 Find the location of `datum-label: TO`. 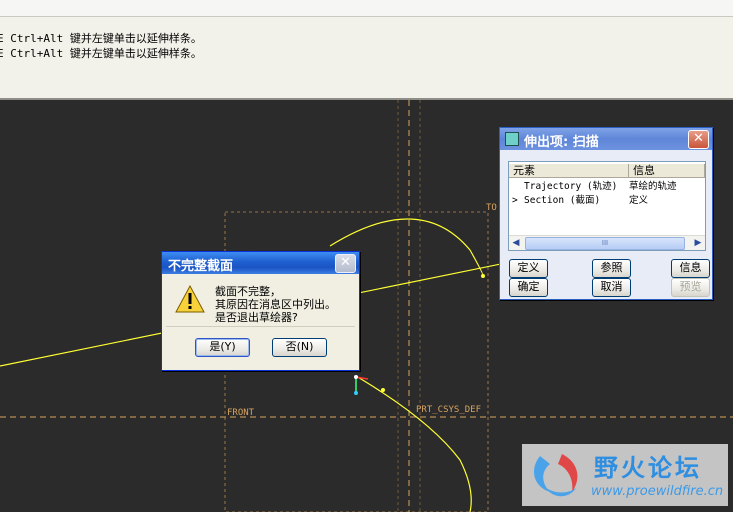

datum-label: TO is located at coordinates (491, 208).